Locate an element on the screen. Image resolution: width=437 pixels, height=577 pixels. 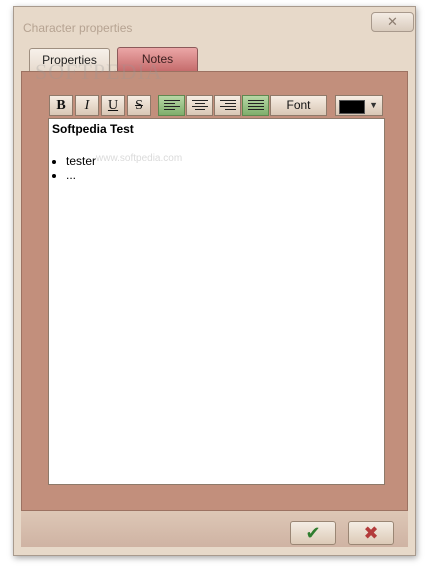
list-item: tester is located at coordinates (223, 161).